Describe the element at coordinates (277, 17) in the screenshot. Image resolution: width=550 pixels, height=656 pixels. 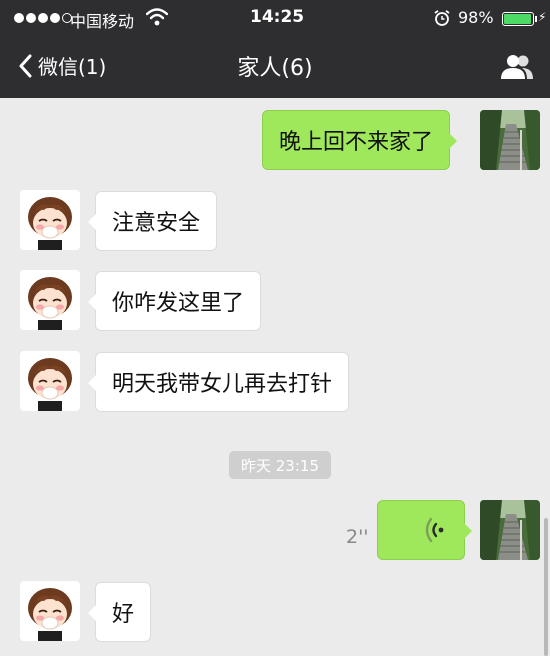
I see `status-time: 14:25` at that location.